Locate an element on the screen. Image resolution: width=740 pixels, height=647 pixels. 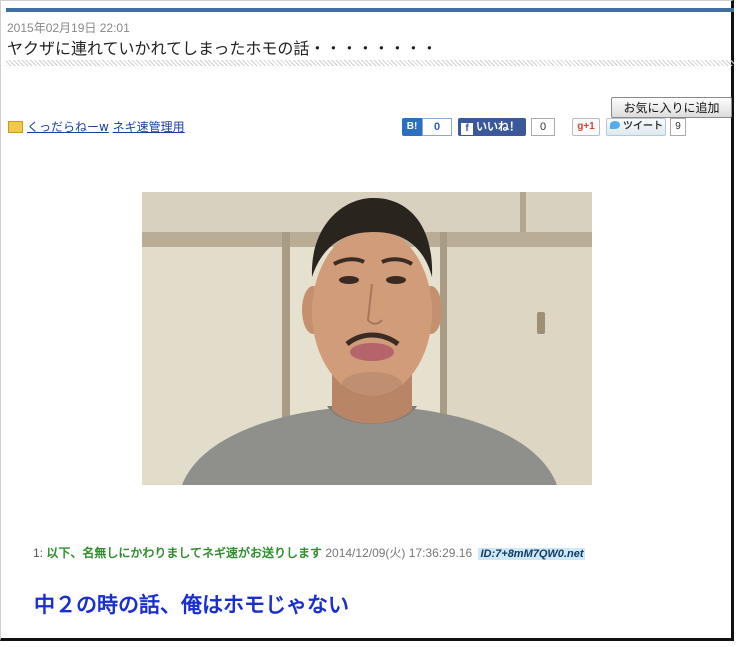
post-number: 1: is located at coordinates (38, 553).